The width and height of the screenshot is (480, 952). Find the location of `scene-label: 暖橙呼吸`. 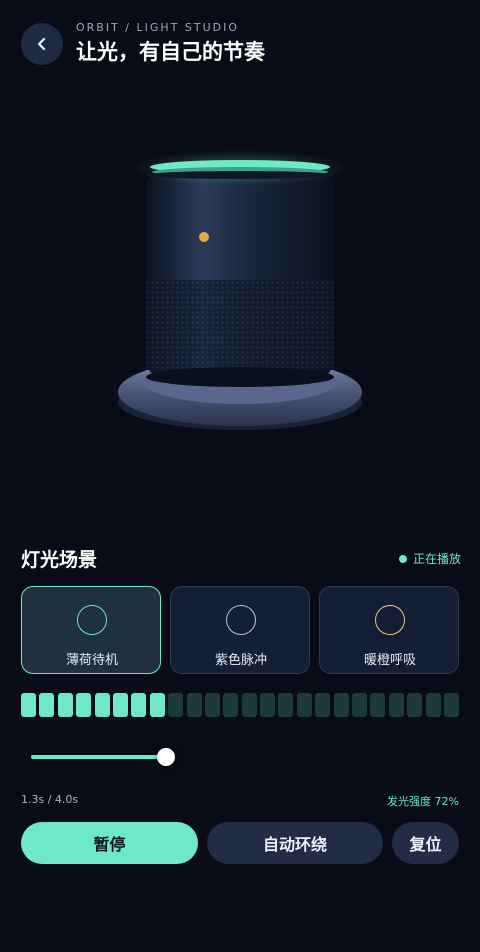

scene-label: 暖橙呼吸 is located at coordinates (389, 660).